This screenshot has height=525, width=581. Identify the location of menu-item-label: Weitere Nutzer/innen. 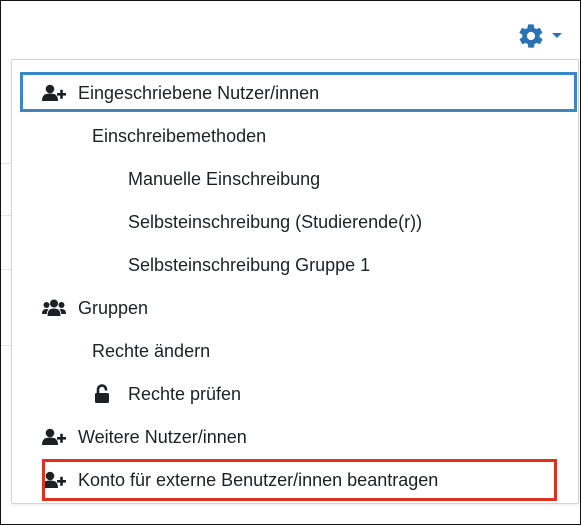
(162, 436).